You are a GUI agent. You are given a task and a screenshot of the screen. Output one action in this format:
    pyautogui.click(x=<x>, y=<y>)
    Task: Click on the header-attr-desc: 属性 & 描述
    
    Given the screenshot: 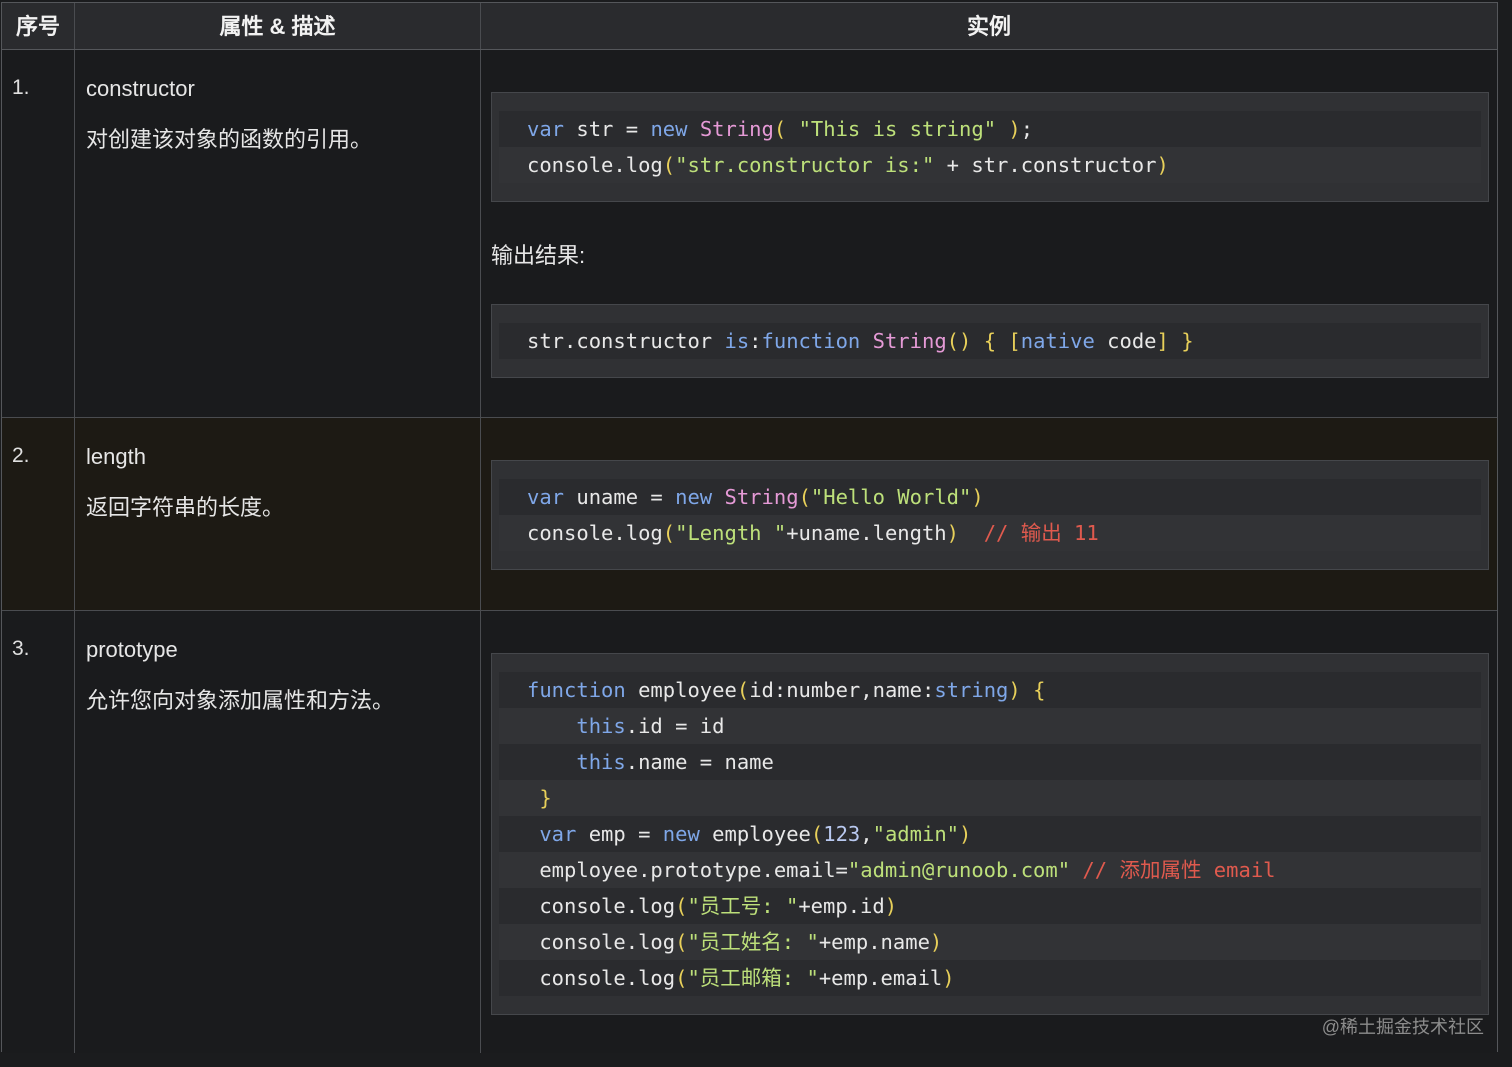 What is the action you would take?
    pyautogui.click(x=278, y=26)
    